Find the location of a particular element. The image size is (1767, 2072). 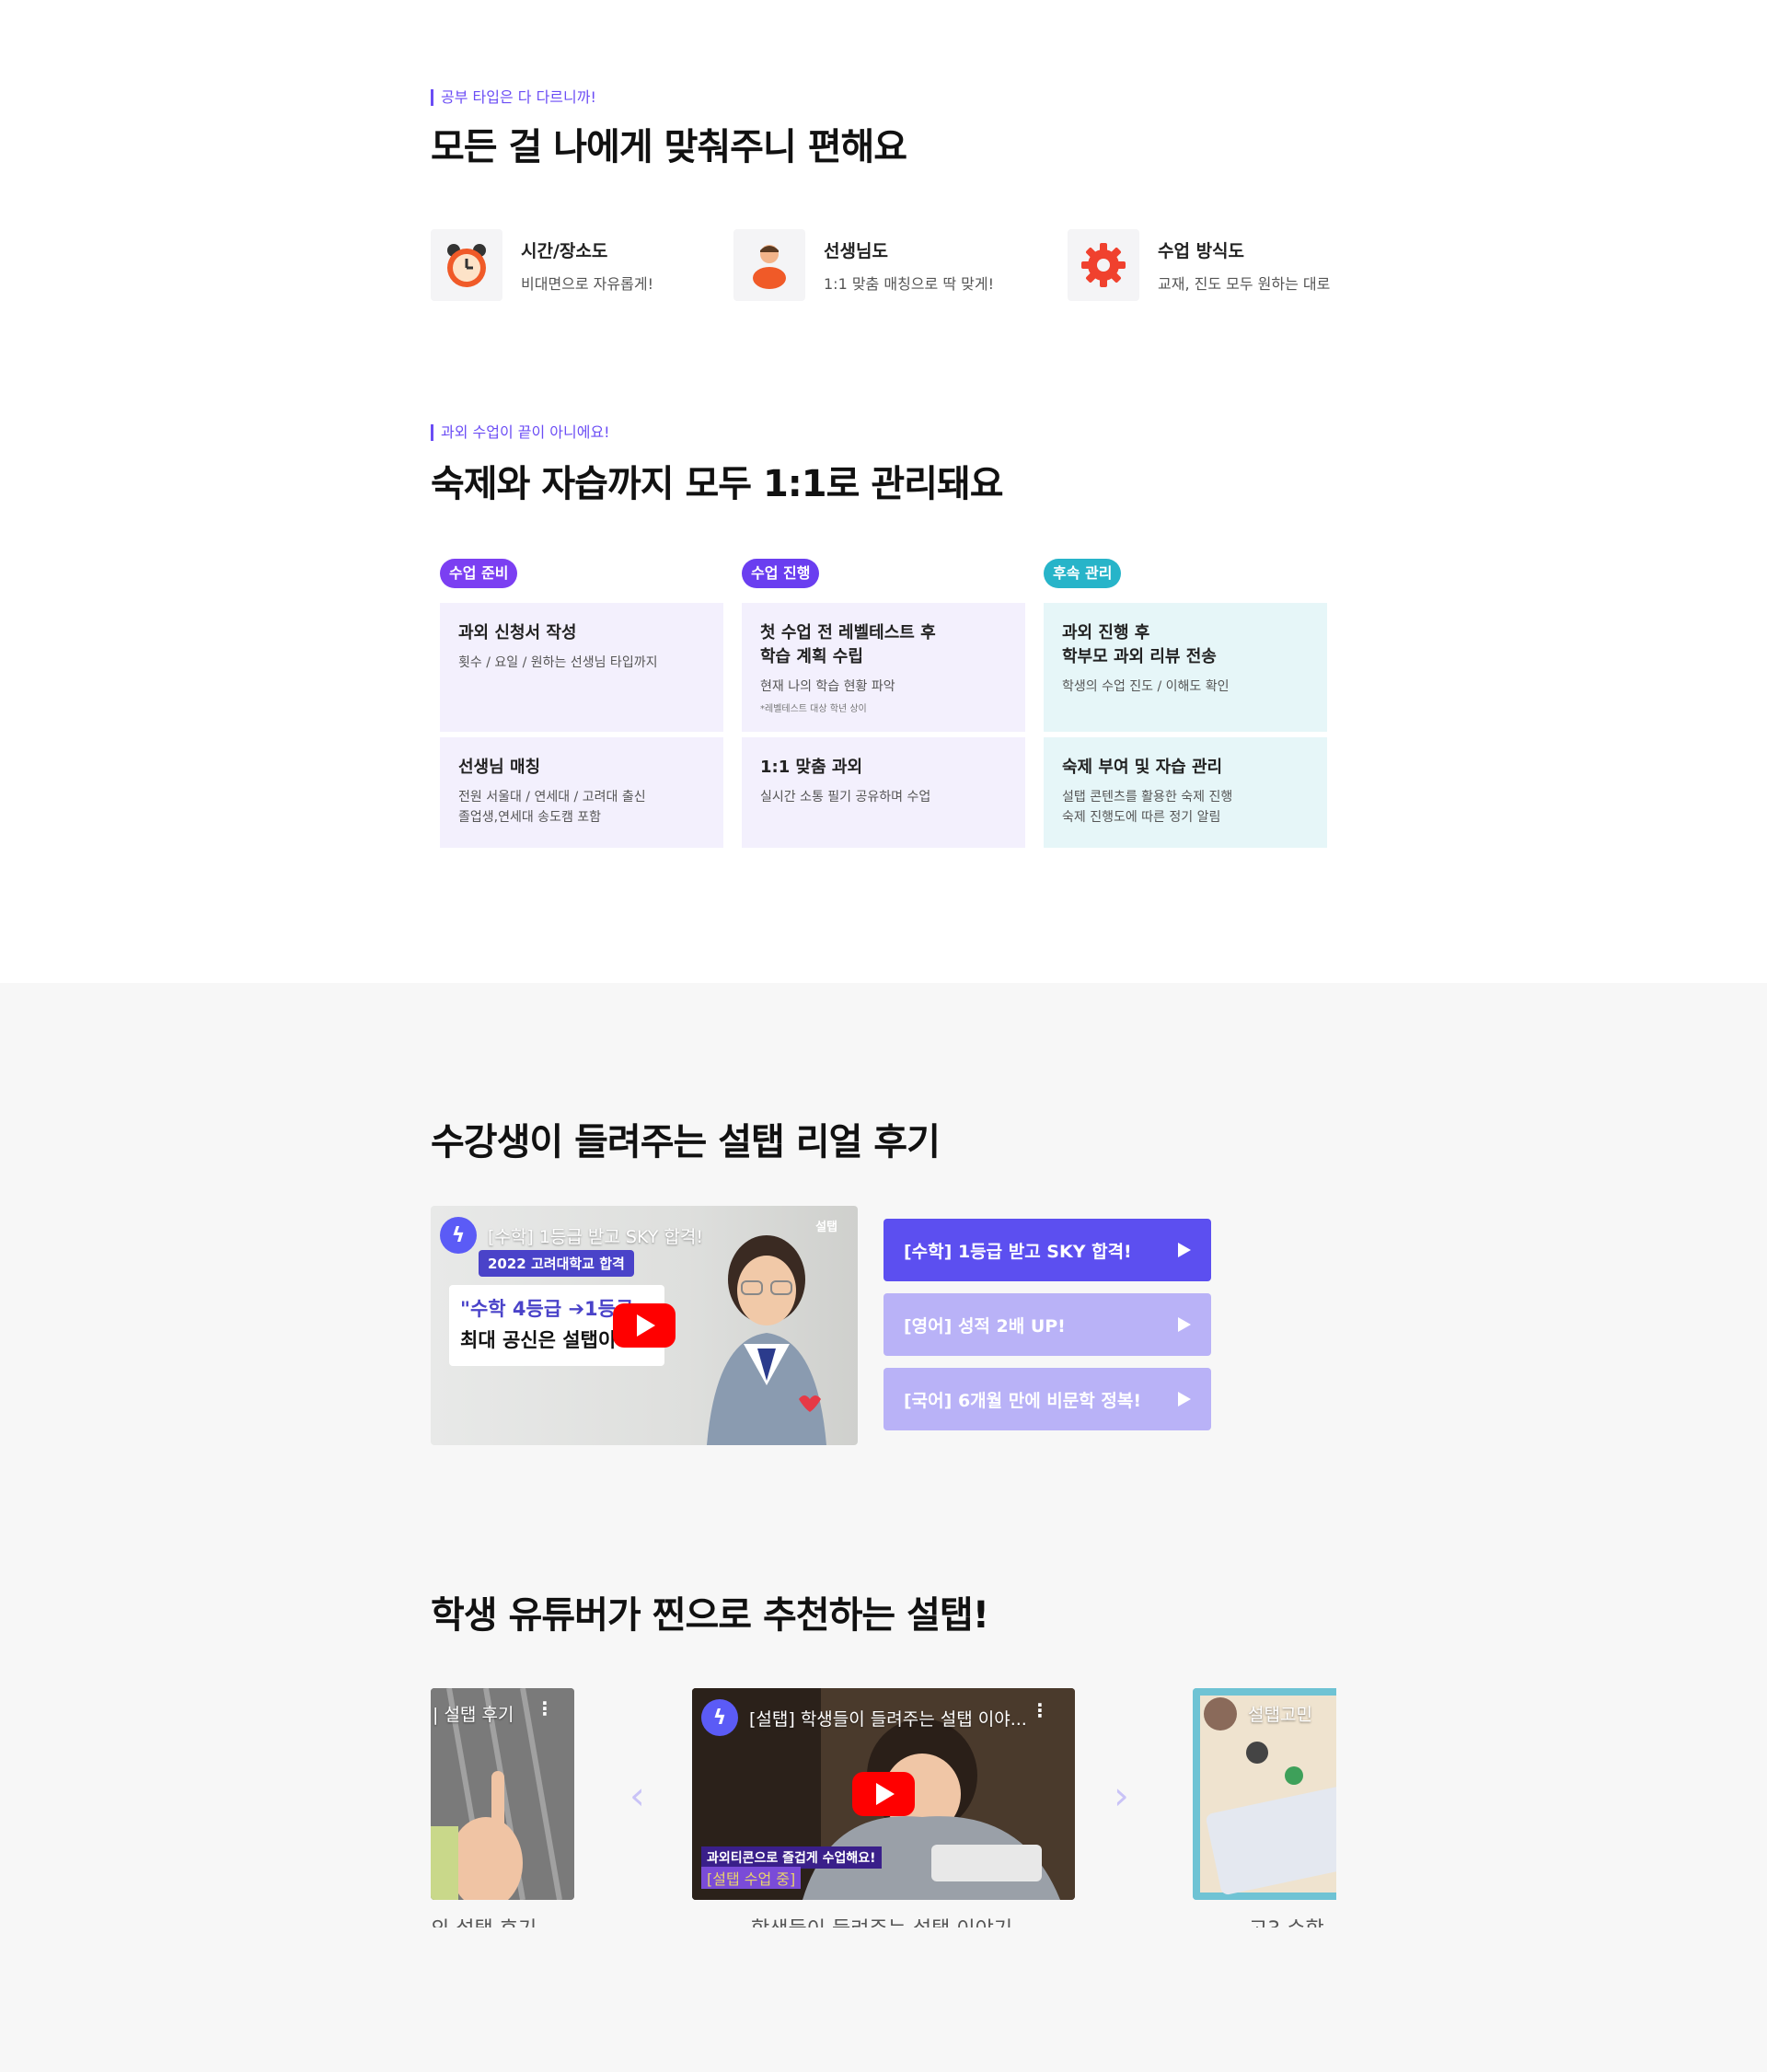

card-title: 첫 수업 전 레벨테스트 후 is located at coordinates (848, 633).